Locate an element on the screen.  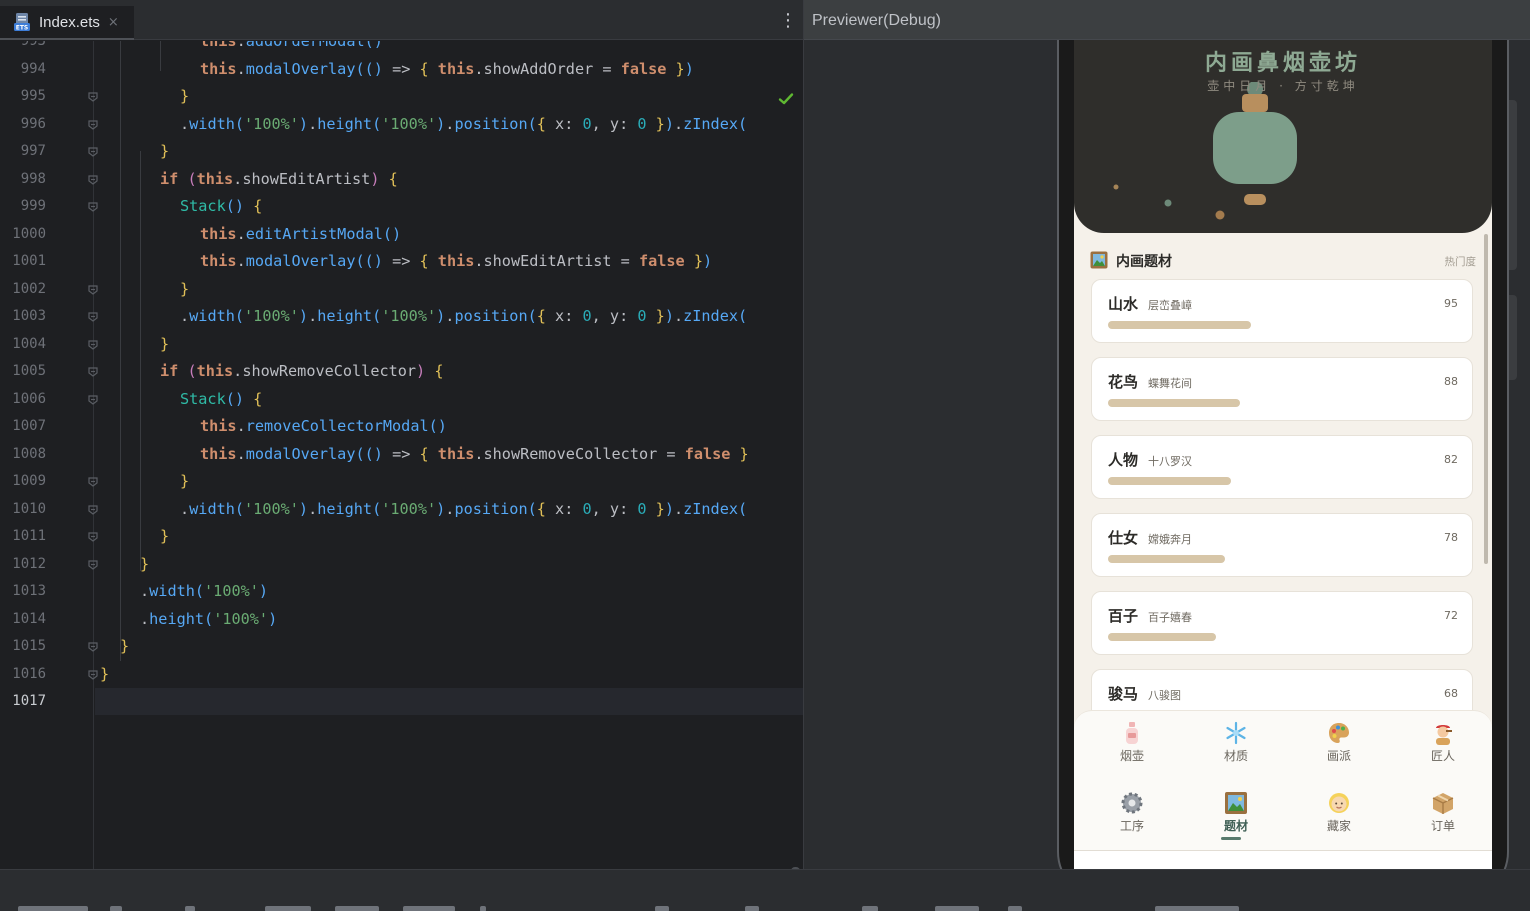
nav-item-3: 画派 is located at coordinates (1339, 749).